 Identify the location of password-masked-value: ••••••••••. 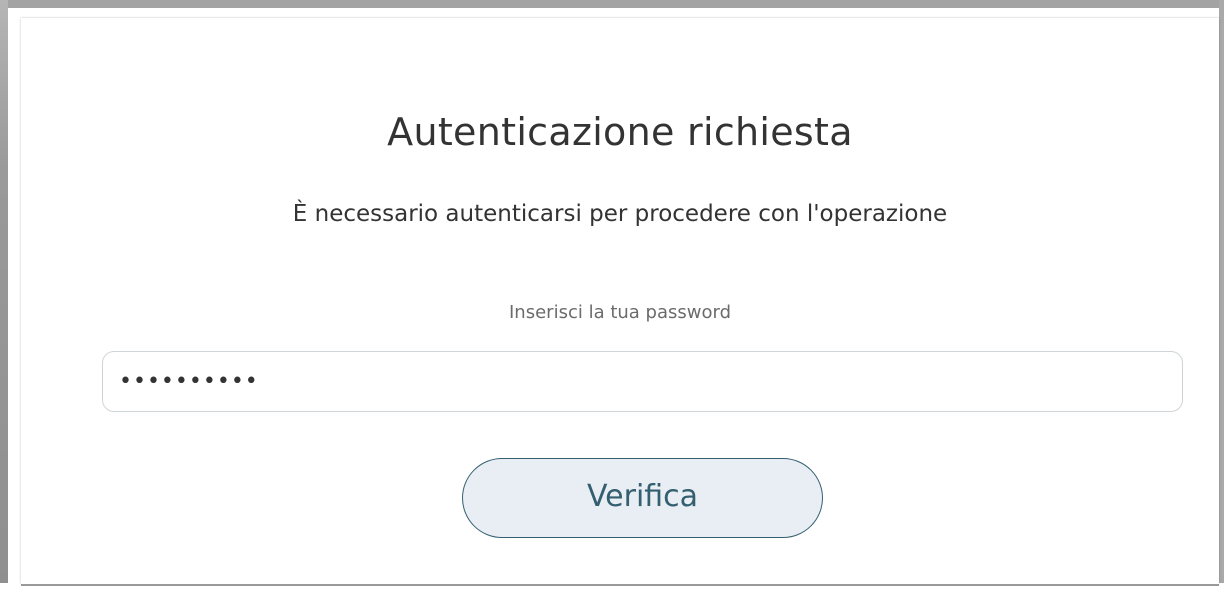
(189, 381).